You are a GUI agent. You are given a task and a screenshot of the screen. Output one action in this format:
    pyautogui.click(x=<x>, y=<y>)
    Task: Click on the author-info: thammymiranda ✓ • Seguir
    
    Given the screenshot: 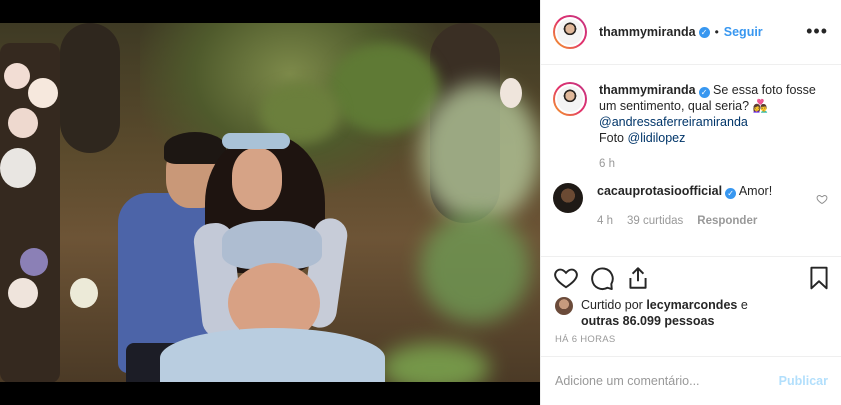 What is the action you would take?
    pyautogui.click(x=681, y=32)
    